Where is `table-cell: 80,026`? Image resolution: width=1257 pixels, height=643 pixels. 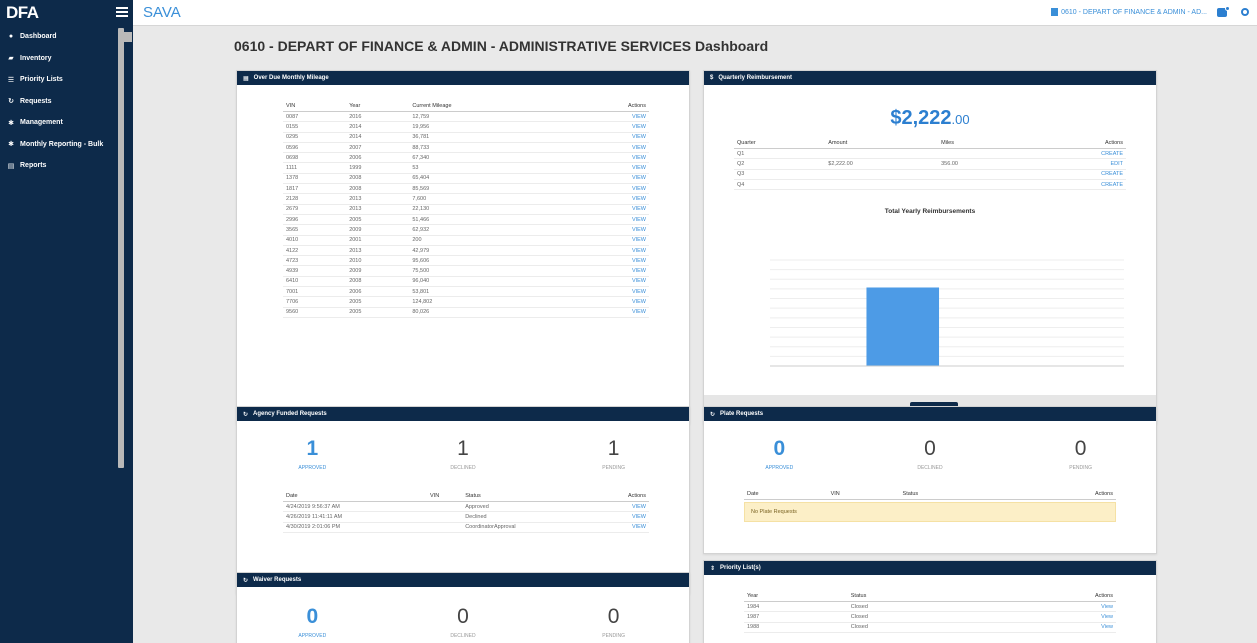
table-cell: 80,026 is located at coordinates (487, 312).